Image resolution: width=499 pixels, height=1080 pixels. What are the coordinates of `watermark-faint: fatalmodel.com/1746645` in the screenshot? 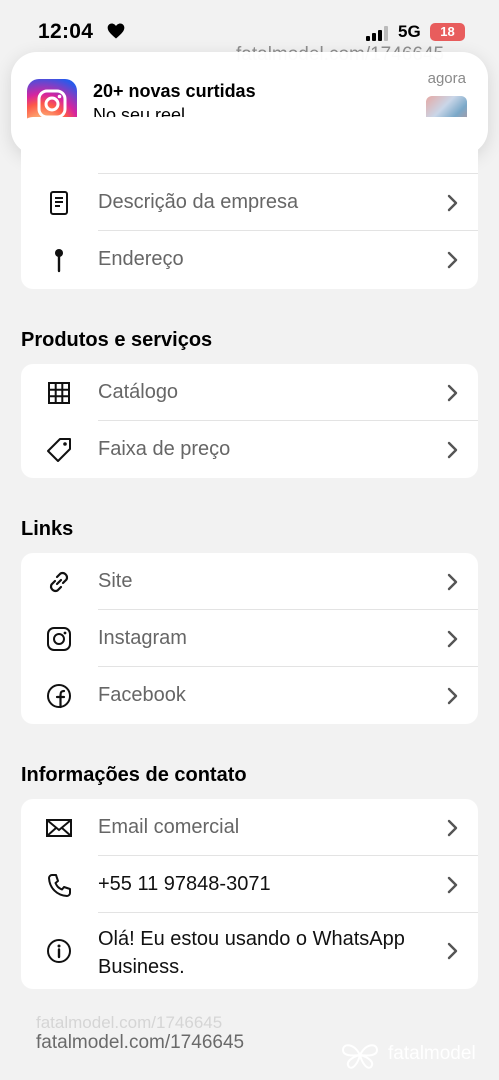 It's located at (129, 1022).